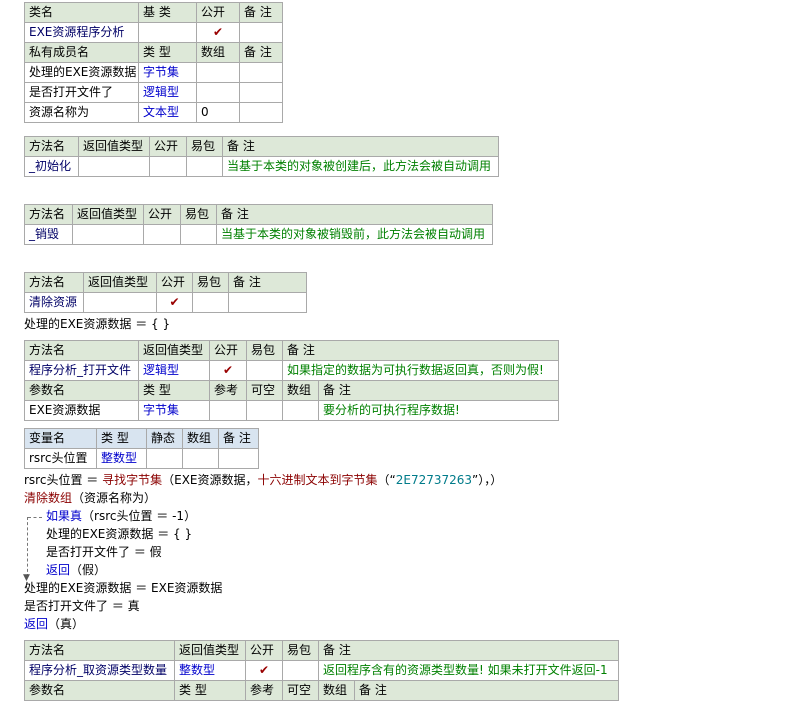 This screenshot has width=791, height=707. Describe the element at coordinates (82, 606) in the screenshot. I see `code-line-set-true: 是否打开文件了 ＝ 真` at that location.